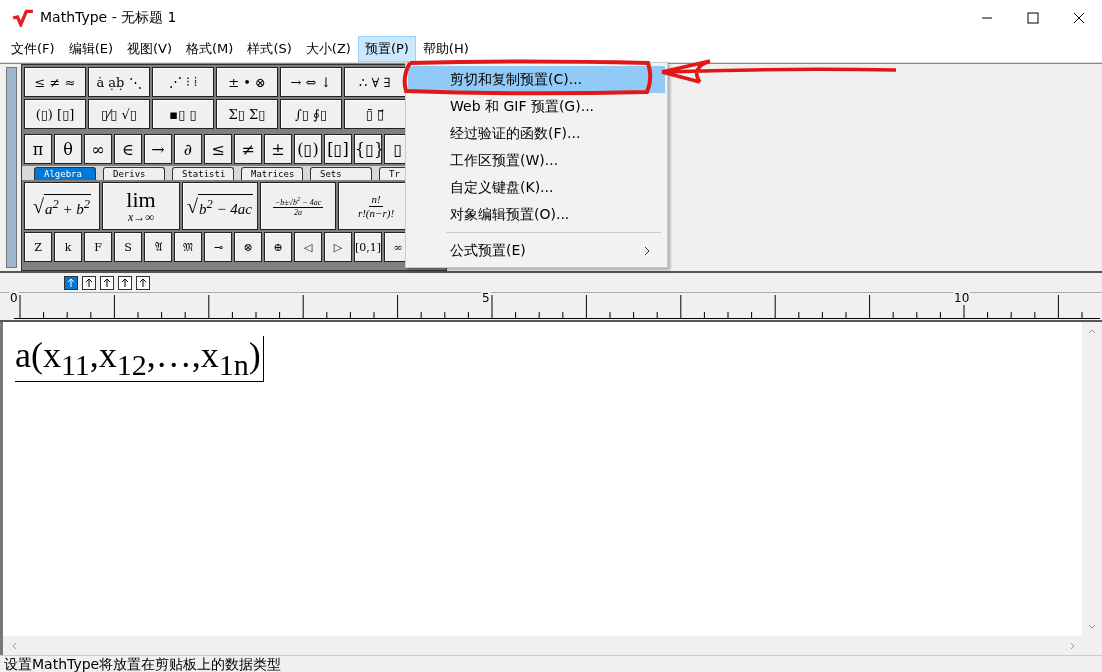  Describe the element at coordinates (247, 114) in the screenshot. I see `template-palette-button: Σ▯ Σ▯` at that location.